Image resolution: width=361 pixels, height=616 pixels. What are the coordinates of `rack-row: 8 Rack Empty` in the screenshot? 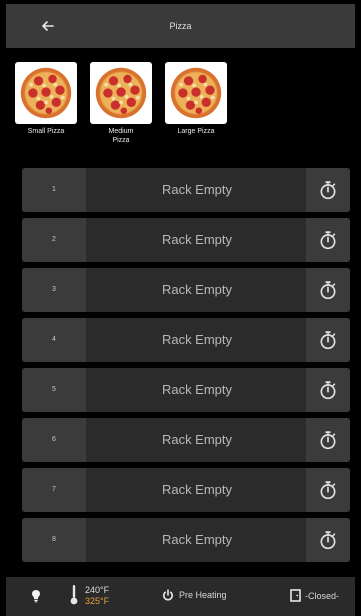 It's located at (186, 540).